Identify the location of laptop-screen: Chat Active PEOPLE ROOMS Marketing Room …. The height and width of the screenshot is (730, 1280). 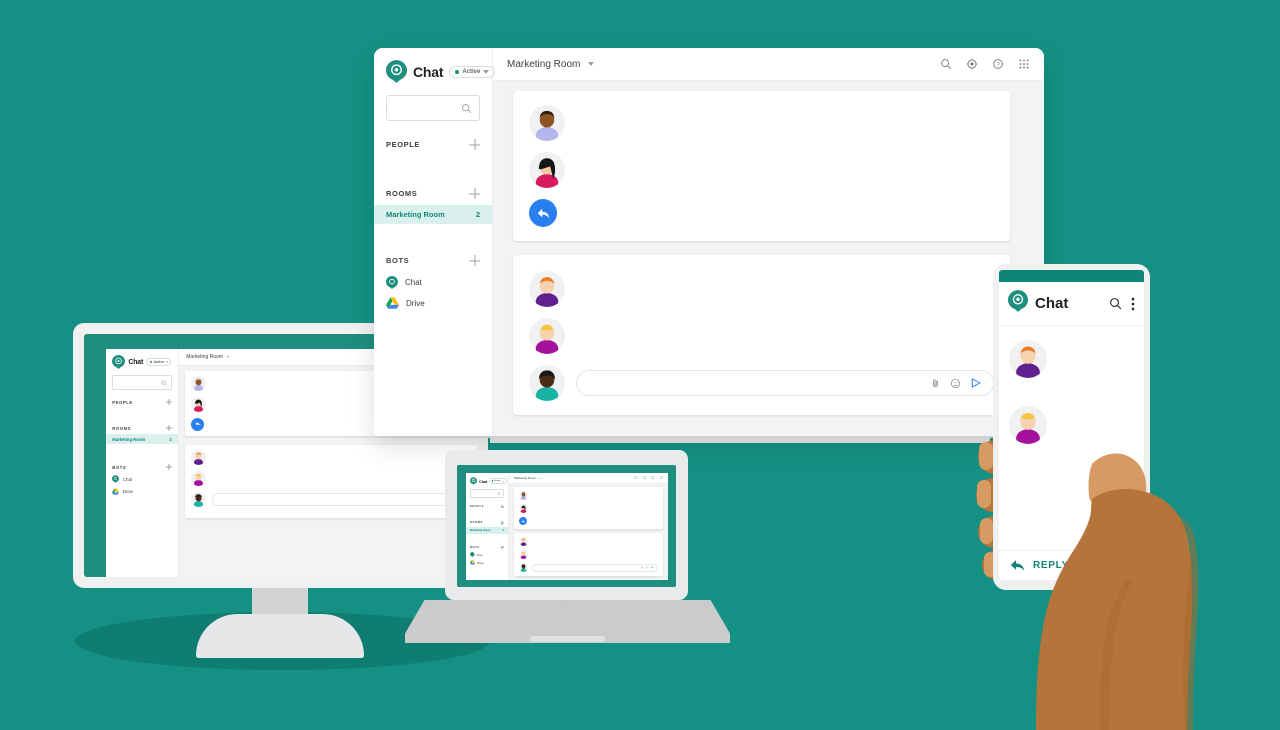
(566, 526).